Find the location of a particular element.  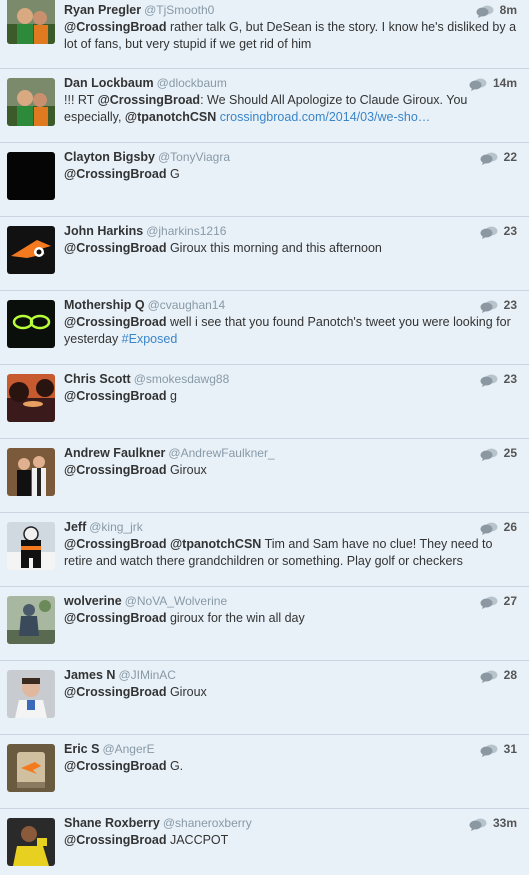

tweet-item: James N @JIMinAC 28 @CrossingBroad Giroux is located at coordinates (264, 698).